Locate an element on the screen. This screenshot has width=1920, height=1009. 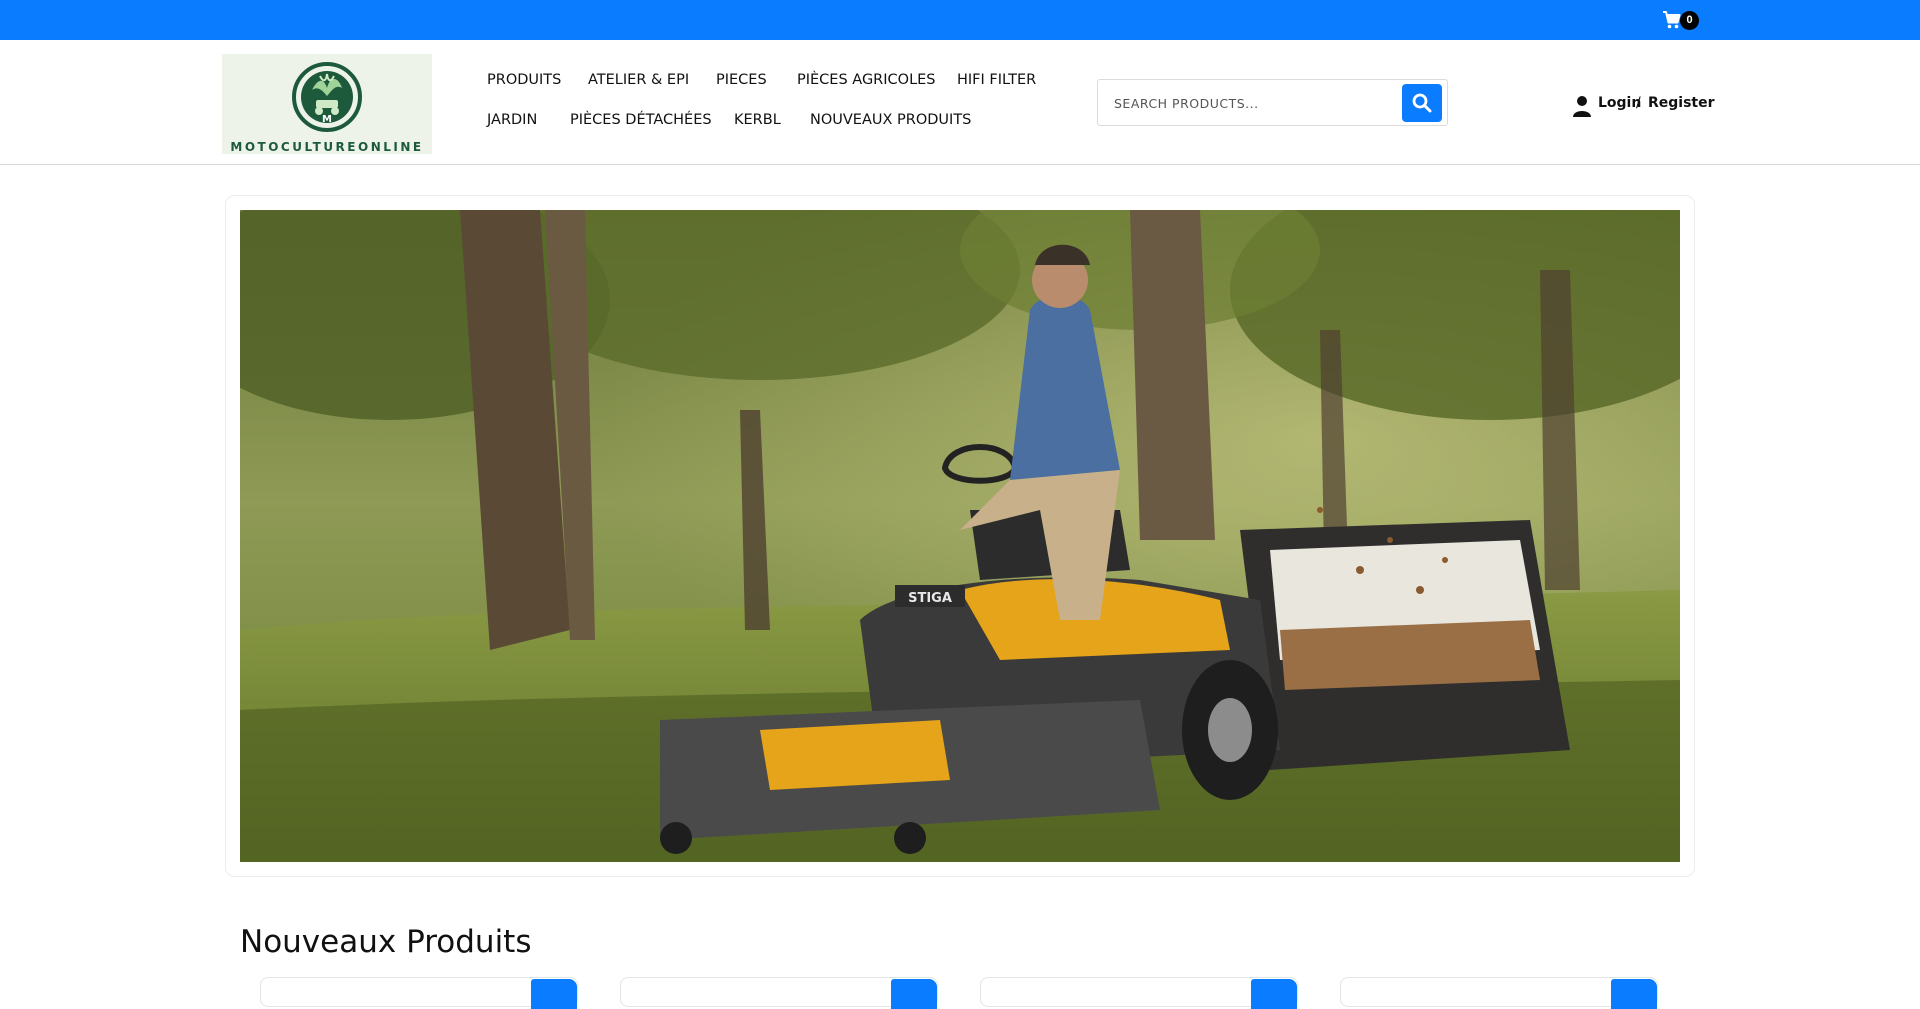
search-button is located at coordinates (1422, 103).